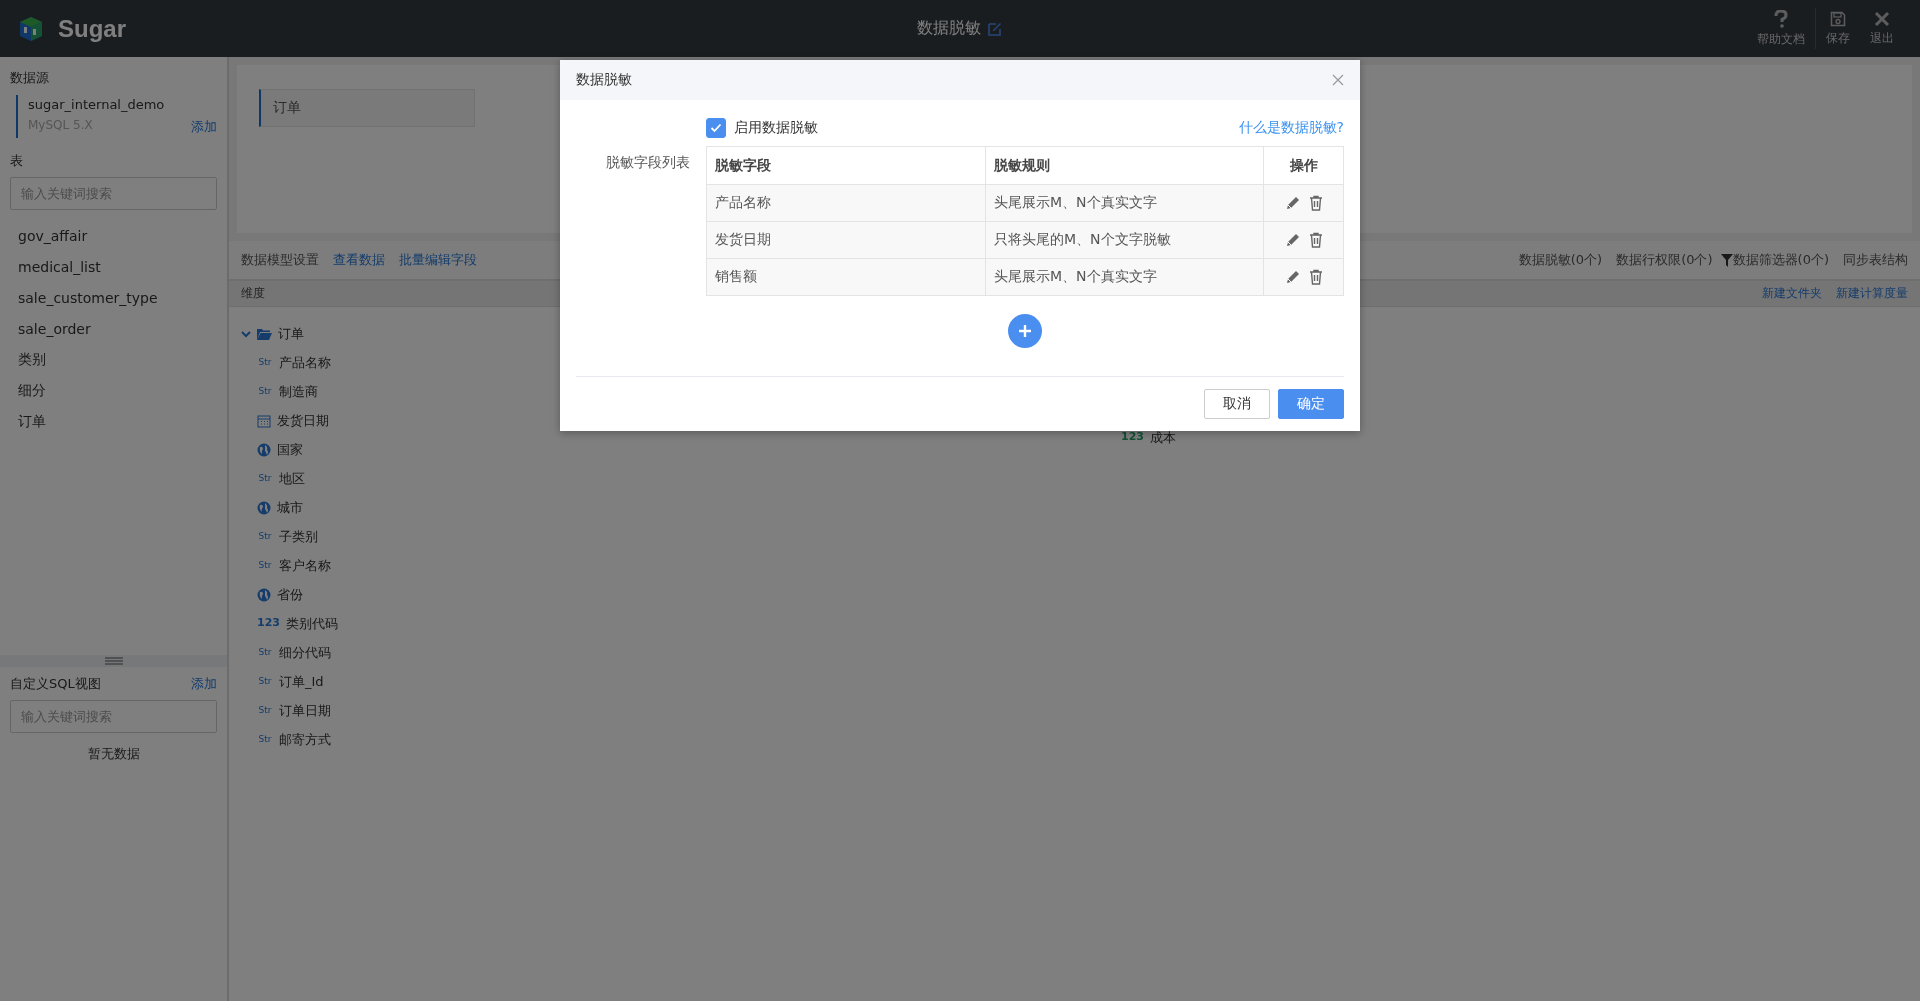 This screenshot has height=1001, width=1920. Describe the element at coordinates (305, 565) in the screenshot. I see `field-item: 客户名称` at that location.